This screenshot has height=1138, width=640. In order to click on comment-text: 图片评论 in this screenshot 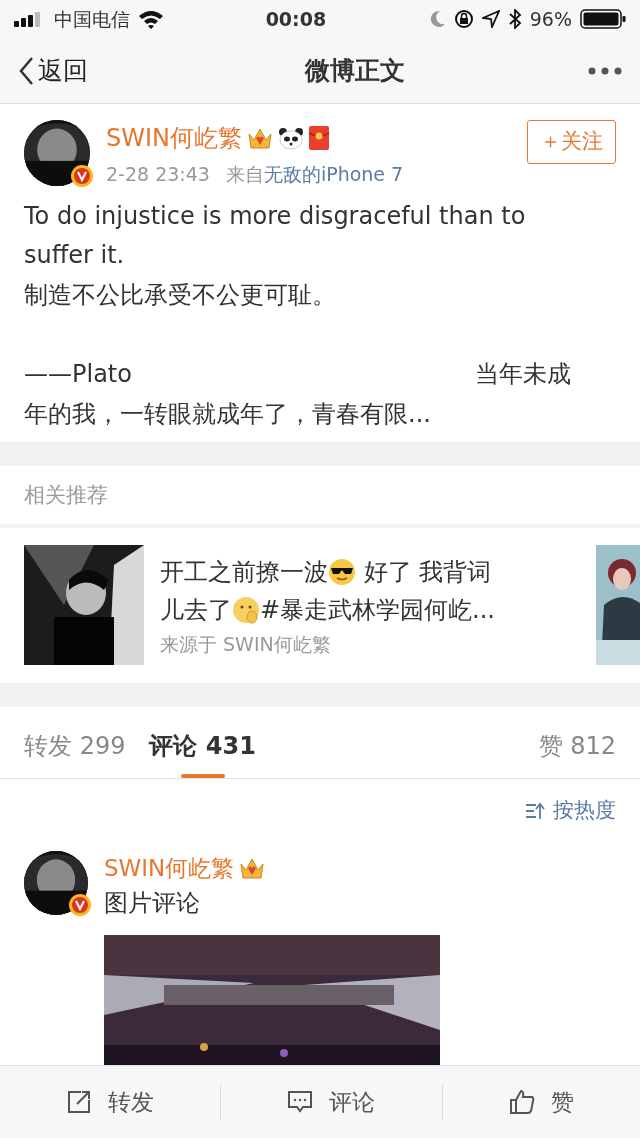, I will do `click(152, 903)`.